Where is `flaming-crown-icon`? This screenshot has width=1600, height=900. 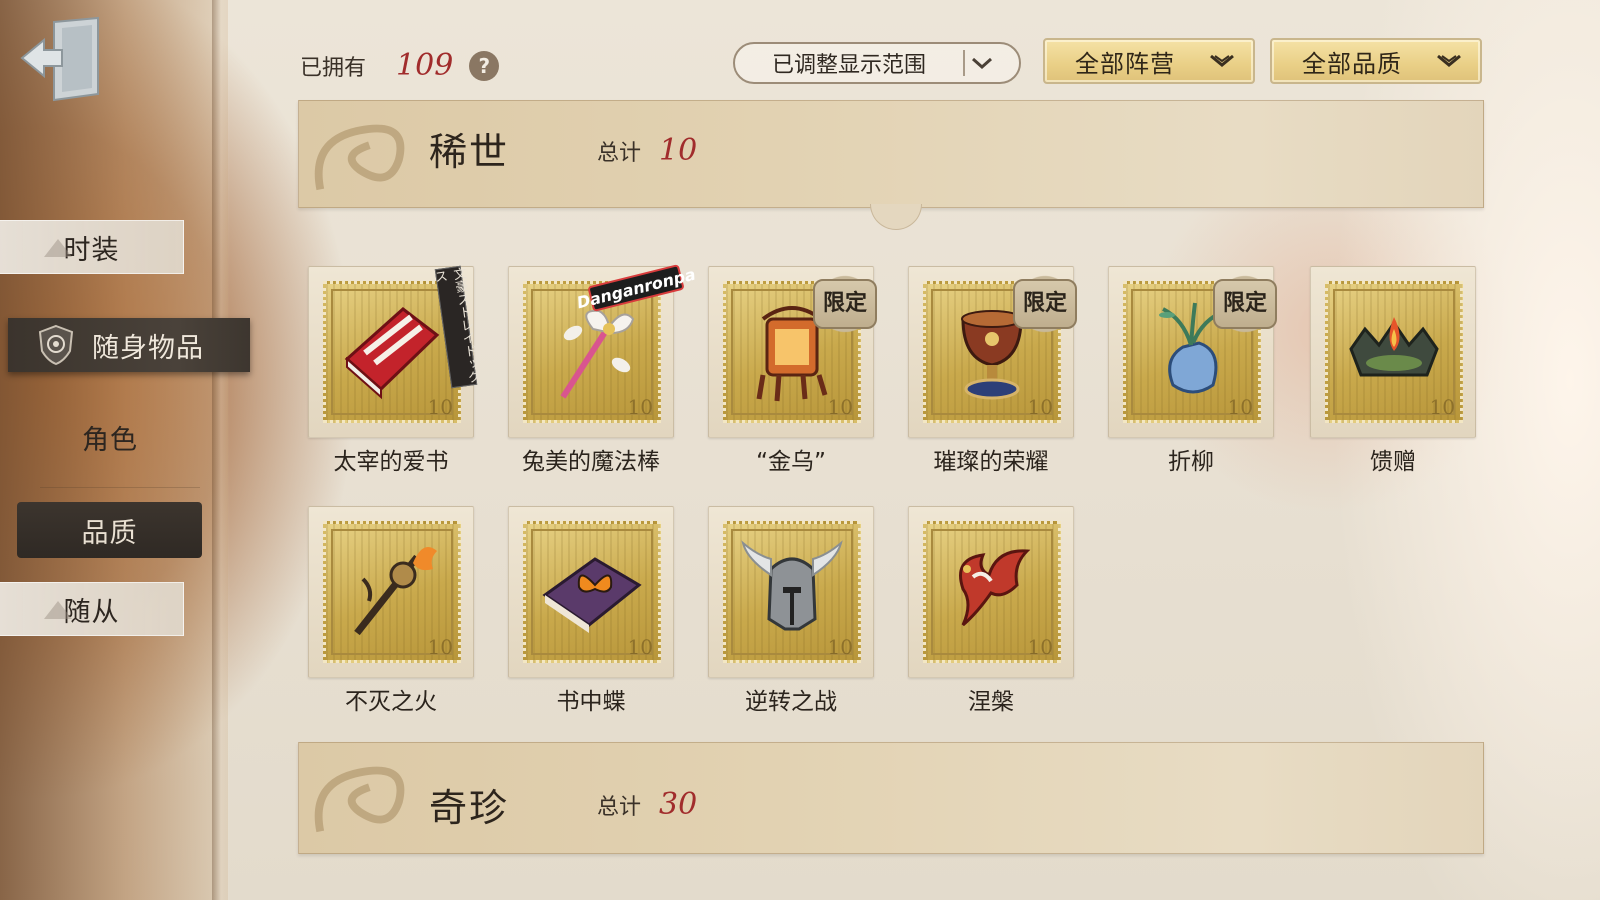
flaming-crown-icon is located at coordinates (1394, 347).